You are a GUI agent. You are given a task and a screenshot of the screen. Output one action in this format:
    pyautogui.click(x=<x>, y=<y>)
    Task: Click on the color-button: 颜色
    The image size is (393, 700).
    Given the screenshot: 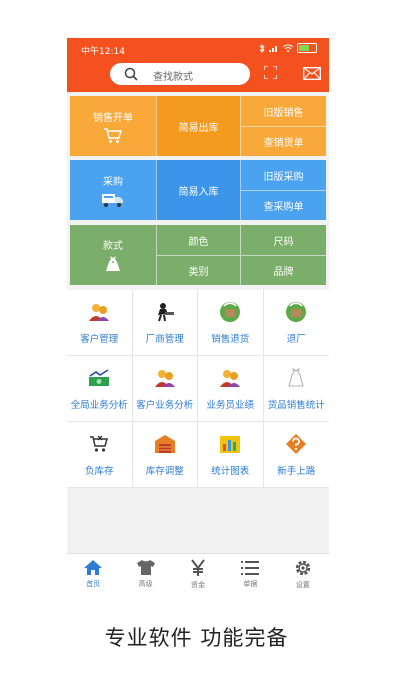 What is the action you would take?
    pyautogui.click(x=198, y=240)
    